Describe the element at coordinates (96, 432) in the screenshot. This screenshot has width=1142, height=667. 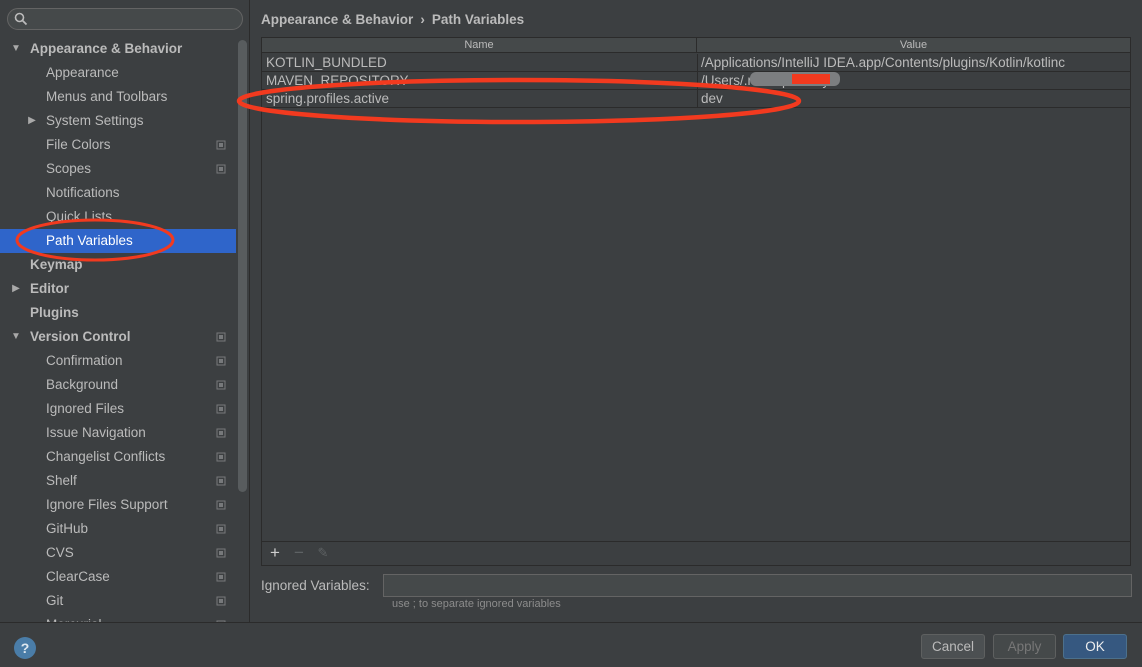
I see `sidebar-item-label: Issue Navigation` at that location.